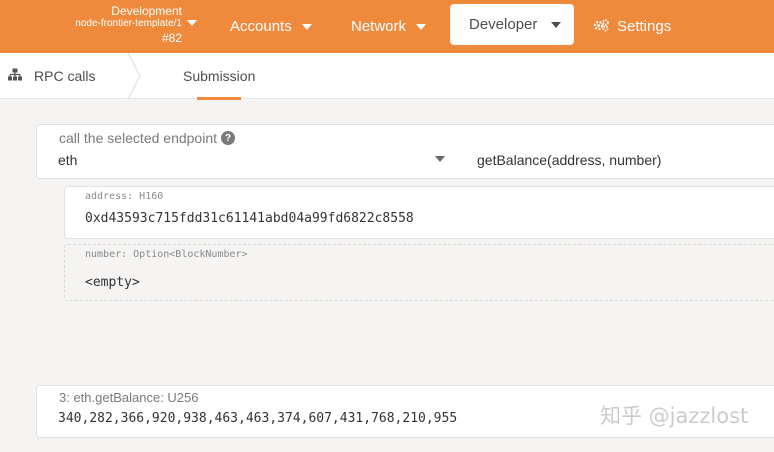  What do you see at coordinates (166, 254) in the screenshot?
I see `number-param-label: number: Option<BlockNumber>` at bounding box center [166, 254].